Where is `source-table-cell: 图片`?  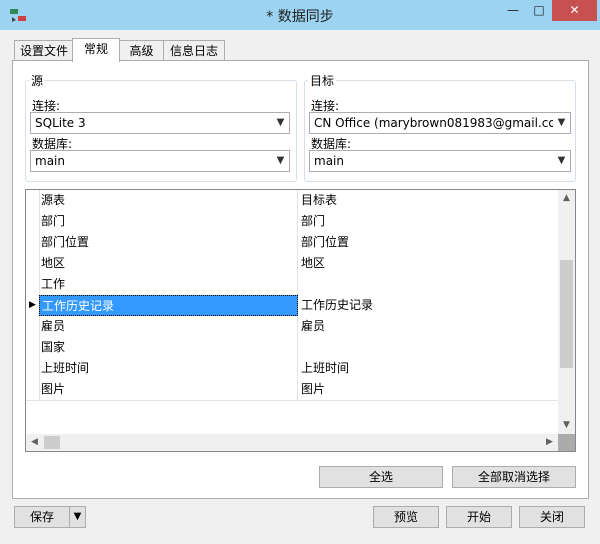 source-table-cell: 图片 is located at coordinates (168, 389).